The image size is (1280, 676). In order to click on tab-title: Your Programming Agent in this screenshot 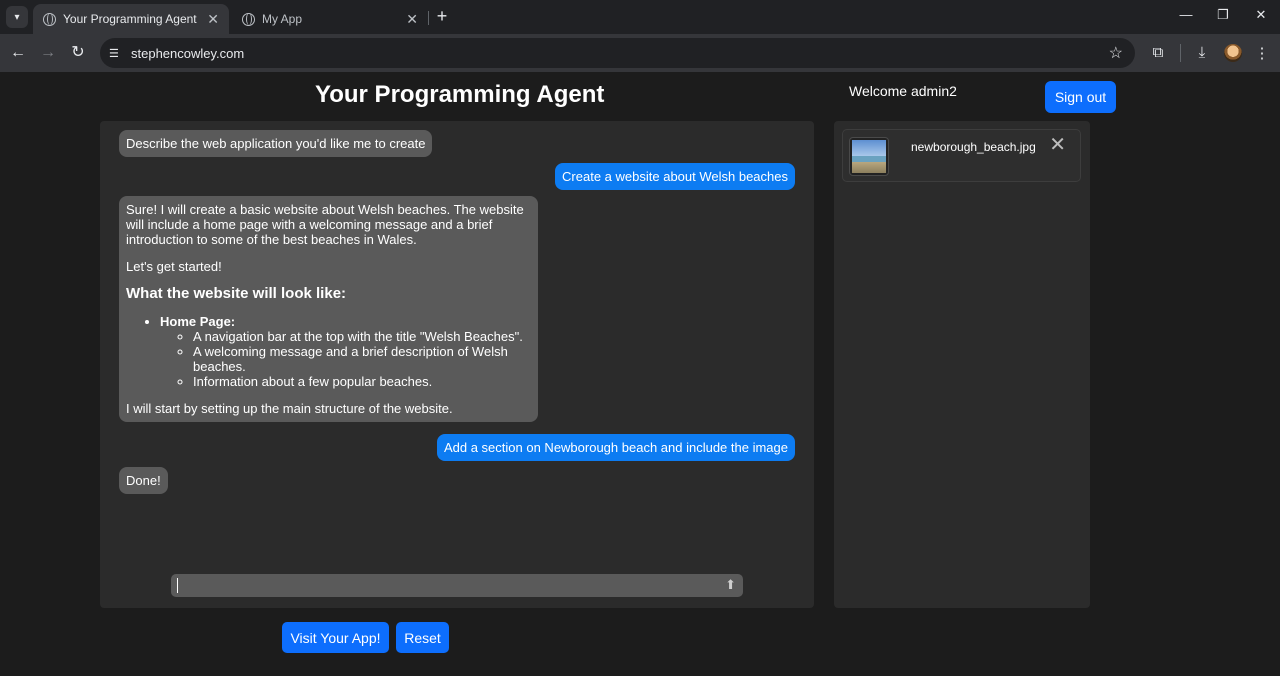, I will do `click(130, 19)`.